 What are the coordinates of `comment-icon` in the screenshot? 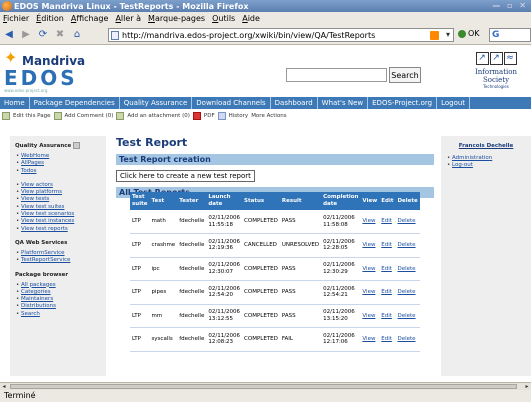 It's located at (57, 115).